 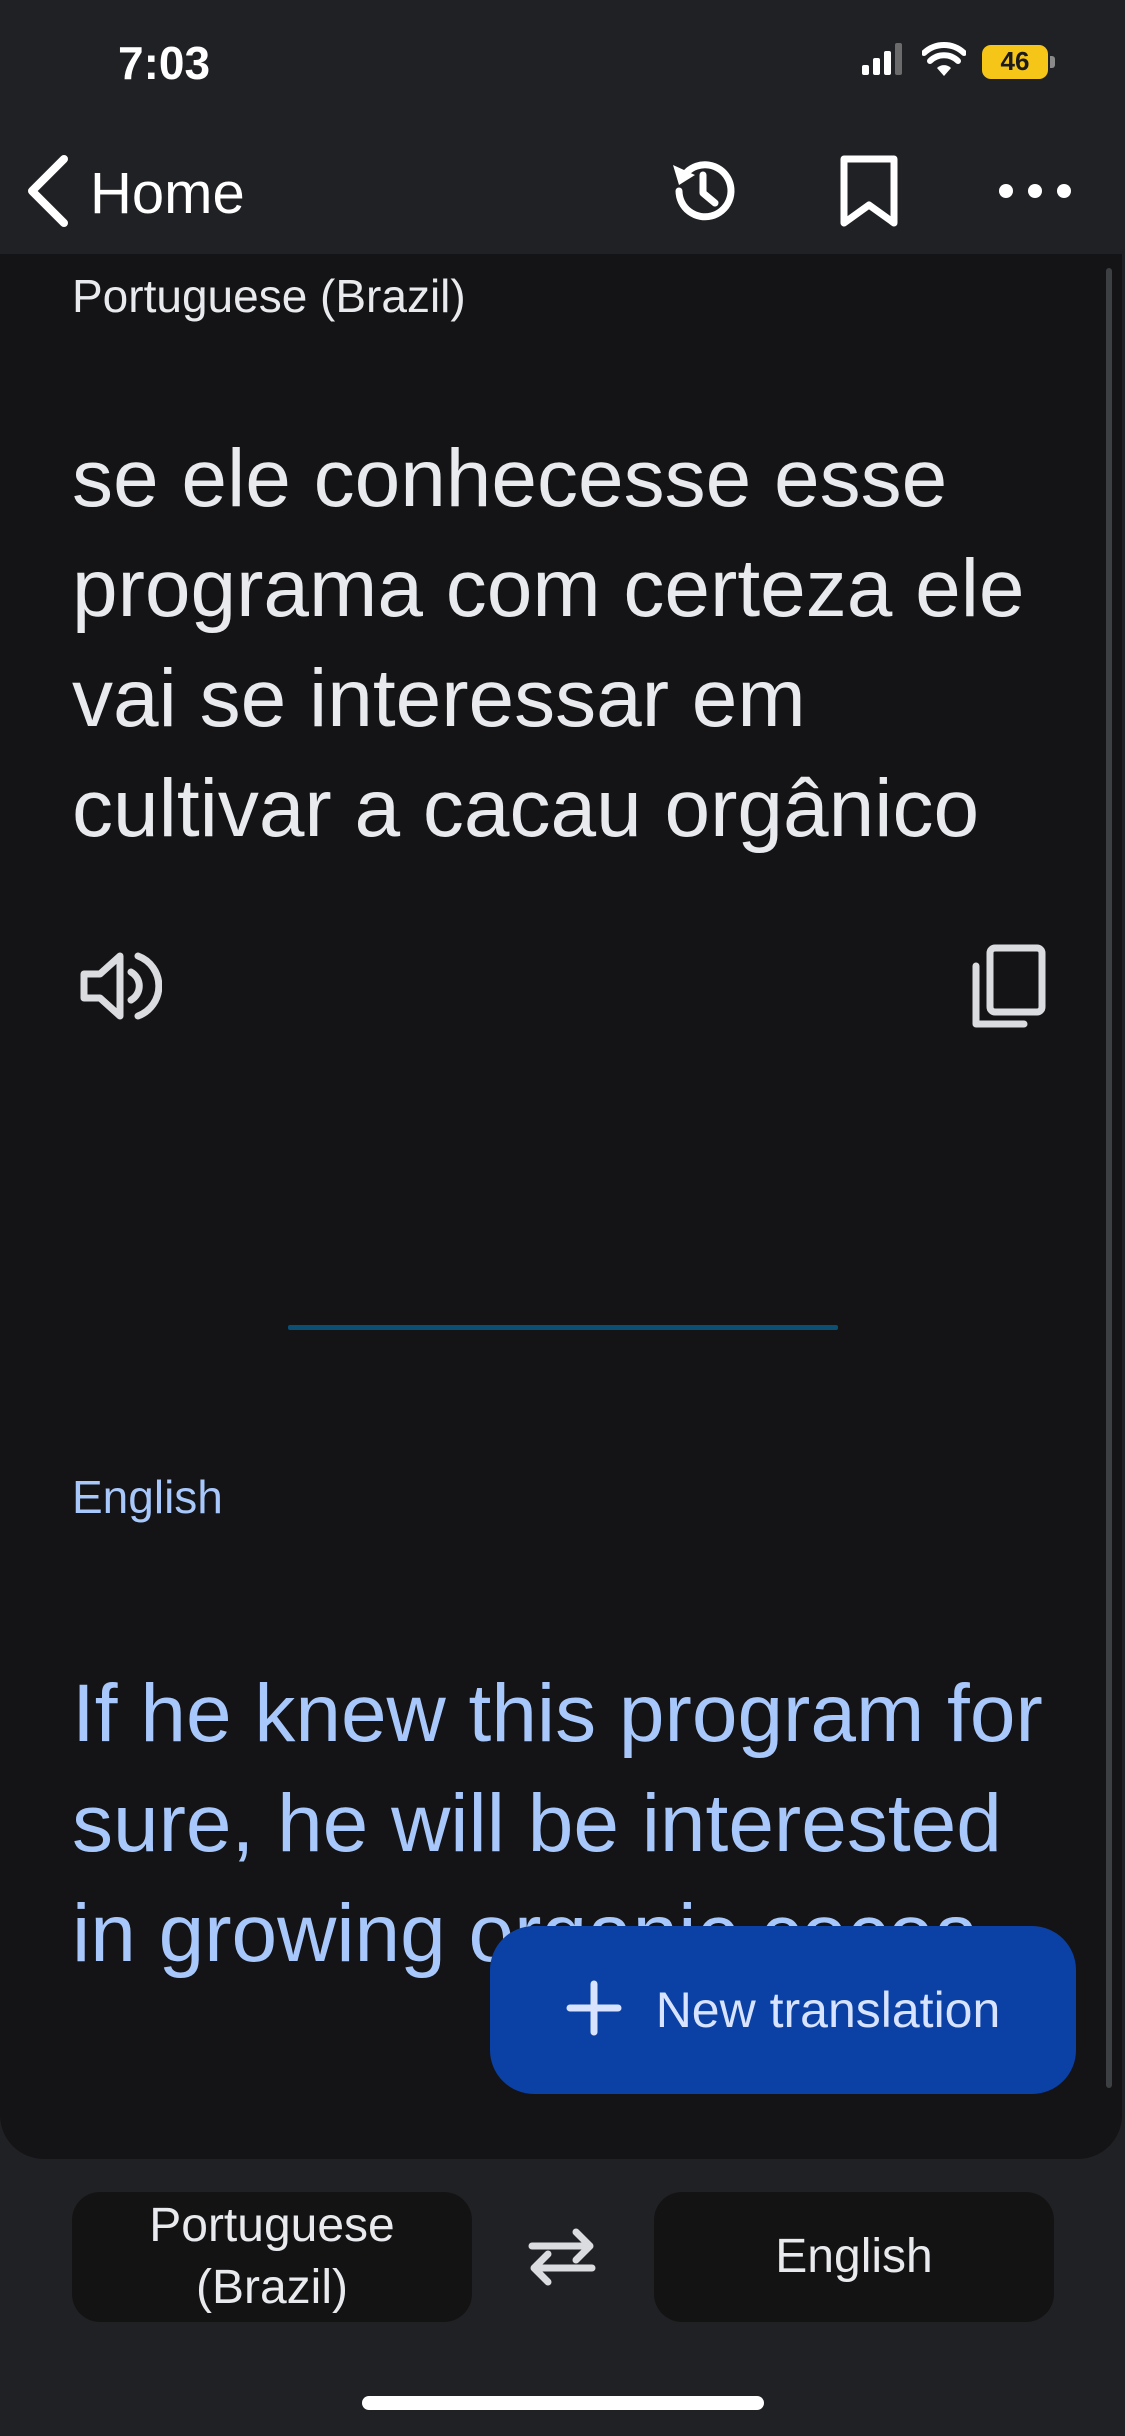 I want to click on status-indicators: 46, so click(x=958, y=61).